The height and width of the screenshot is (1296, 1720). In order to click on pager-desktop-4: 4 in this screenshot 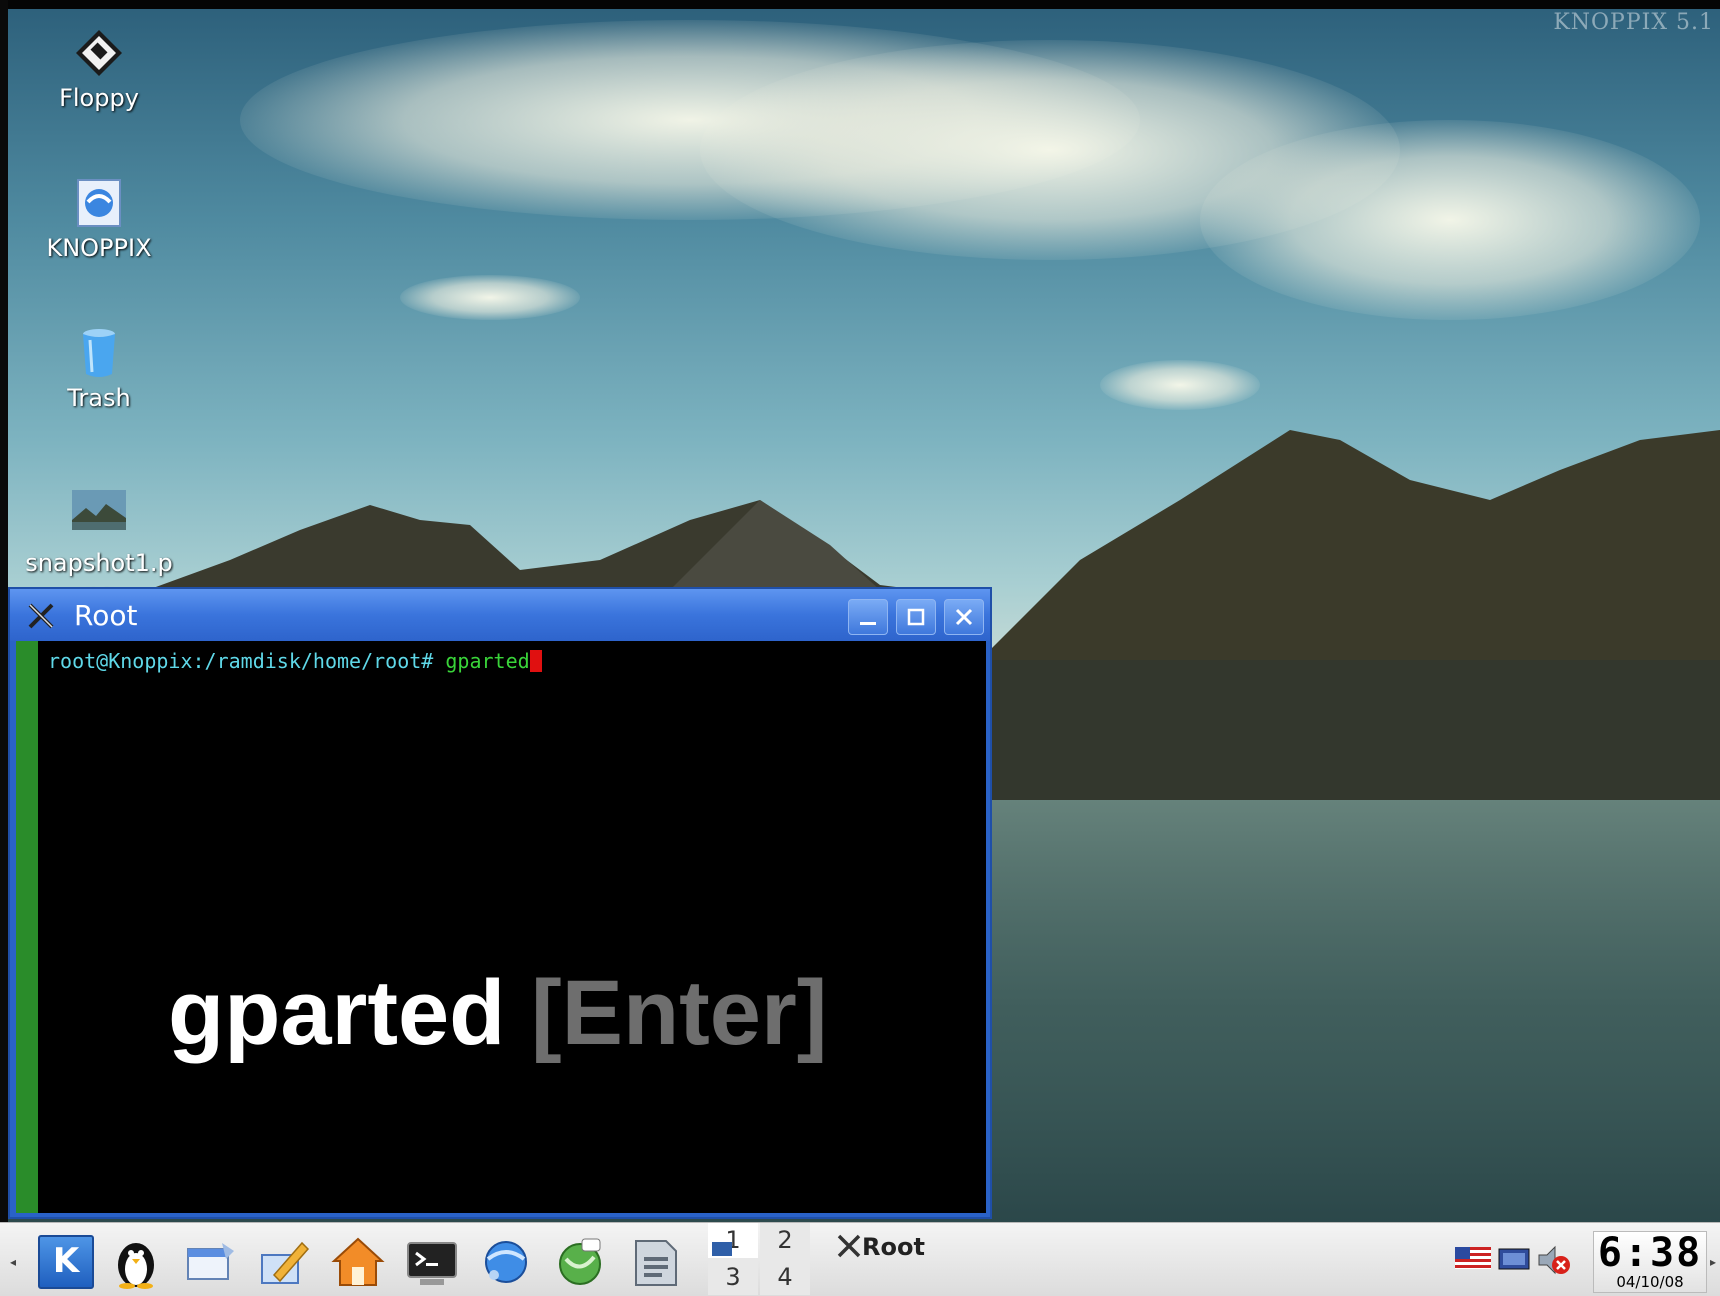, I will do `click(785, 1277)`.